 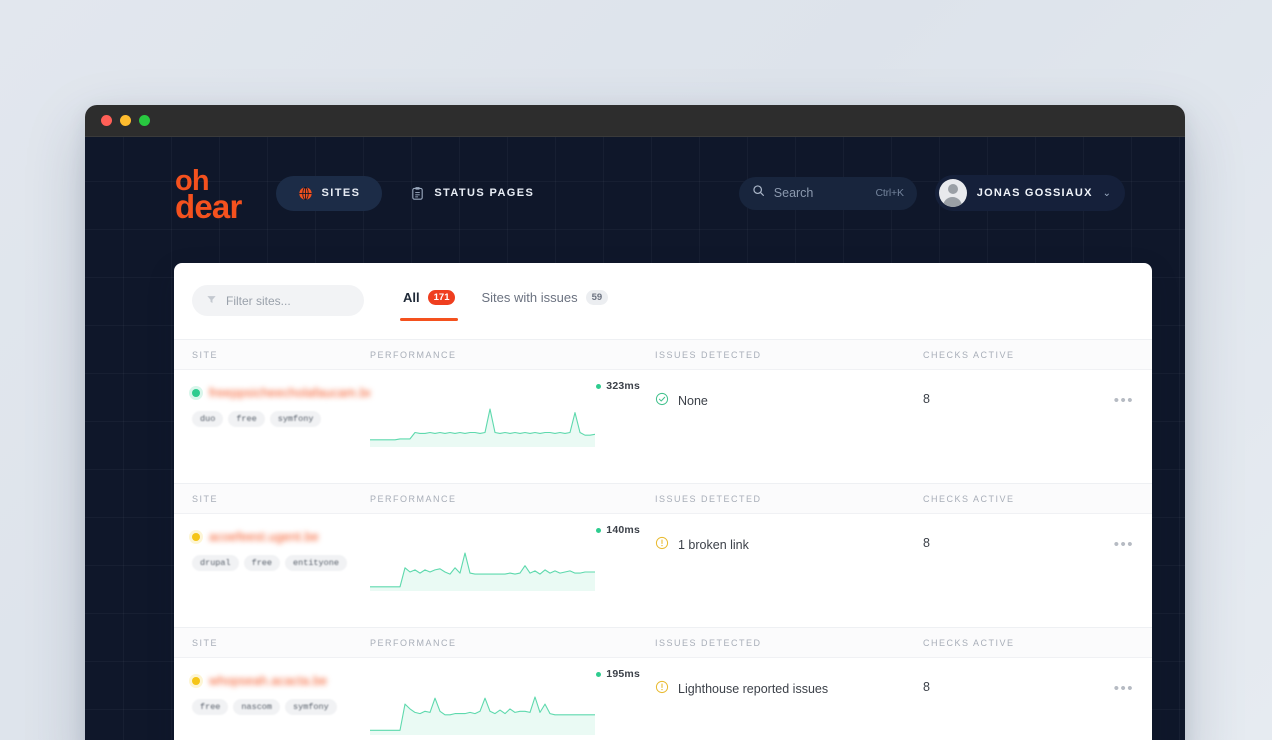 I want to click on site-tags: free nascom symfony, so click(x=281, y=707).